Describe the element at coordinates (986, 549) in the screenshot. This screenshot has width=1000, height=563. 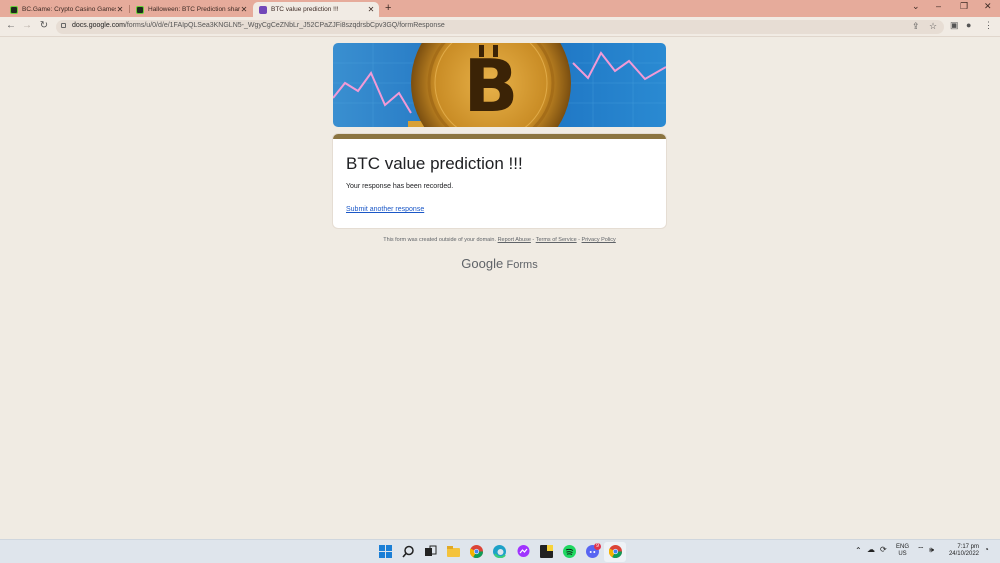
I see `notification-icon: ◔` at that location.